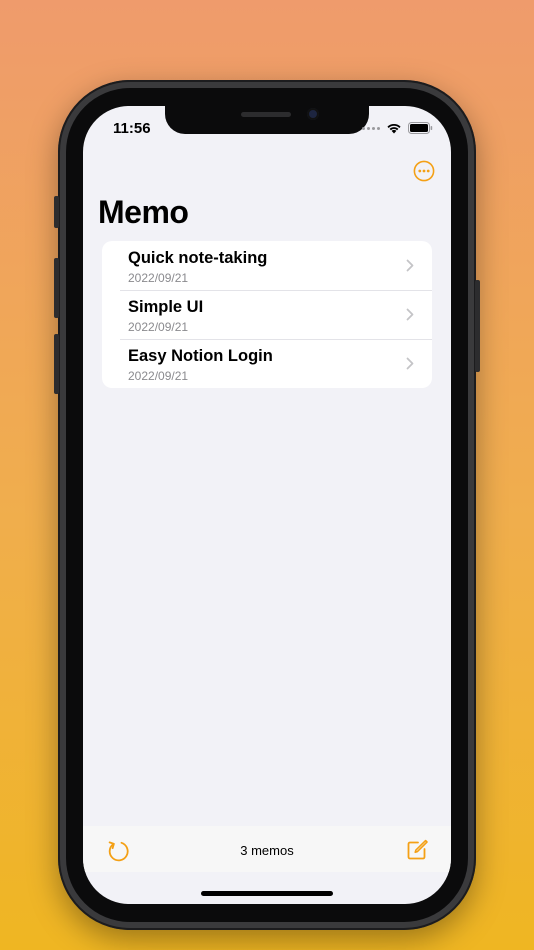 The width and height of the screenshot is (534, 950). I want to click on memo-title: Simple UI, so click(166, 307).